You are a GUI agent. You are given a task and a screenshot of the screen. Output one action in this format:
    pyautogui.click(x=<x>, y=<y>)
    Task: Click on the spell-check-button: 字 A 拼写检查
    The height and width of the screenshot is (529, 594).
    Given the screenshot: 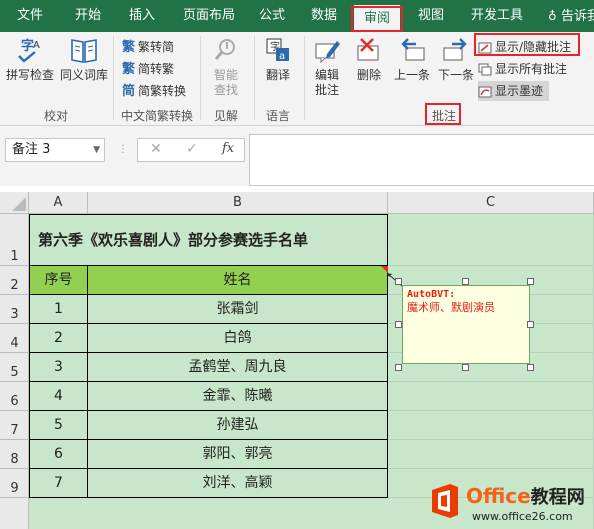 What is the action you would take?
    pyautogui.click(x=30, y=59)
    